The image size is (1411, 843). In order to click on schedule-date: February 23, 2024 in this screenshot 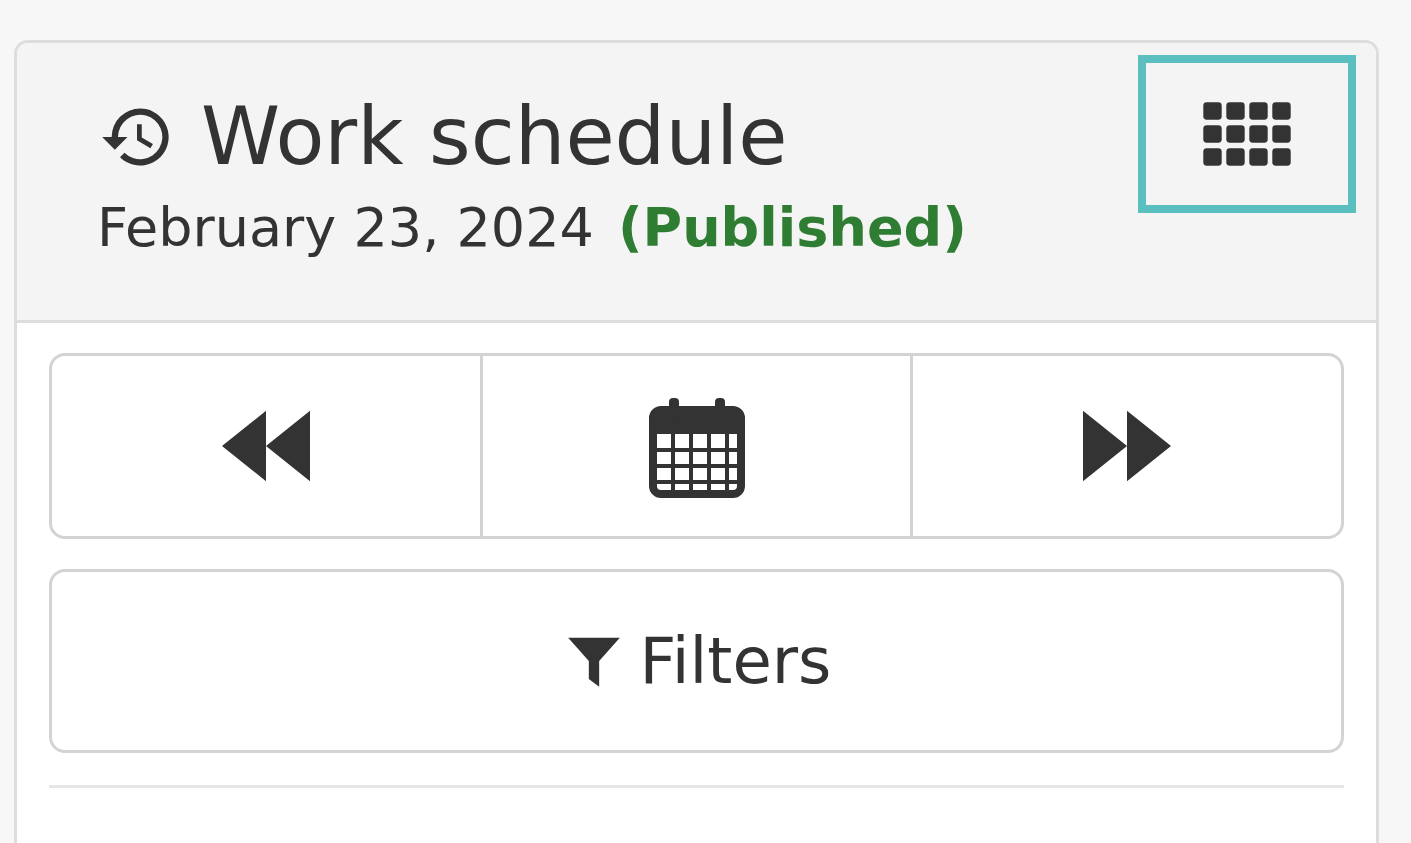, I will do `click(345, 227)`.